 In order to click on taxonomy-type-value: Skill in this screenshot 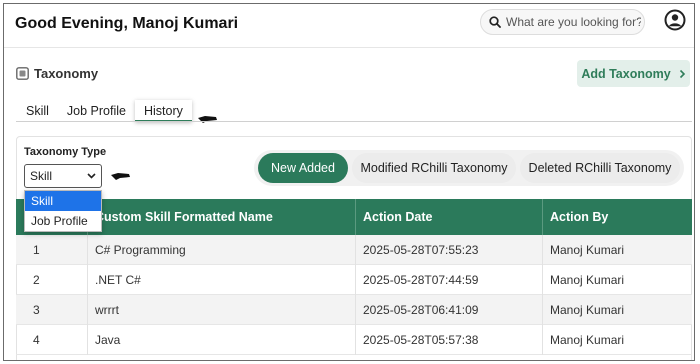, I will do `click(41, 176)`.